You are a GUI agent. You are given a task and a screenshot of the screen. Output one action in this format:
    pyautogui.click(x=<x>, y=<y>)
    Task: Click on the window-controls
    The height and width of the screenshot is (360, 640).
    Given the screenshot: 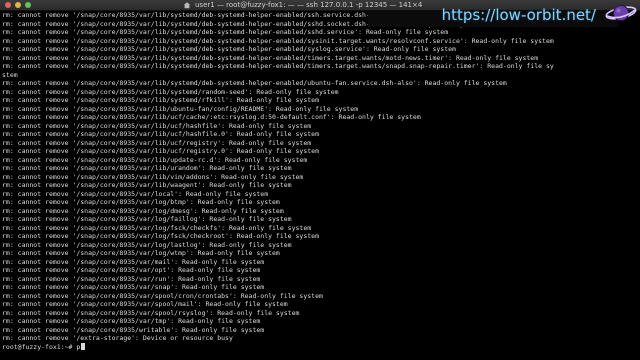 What is the action you would take?
    pyautogui.click(x=18, y=5)
    